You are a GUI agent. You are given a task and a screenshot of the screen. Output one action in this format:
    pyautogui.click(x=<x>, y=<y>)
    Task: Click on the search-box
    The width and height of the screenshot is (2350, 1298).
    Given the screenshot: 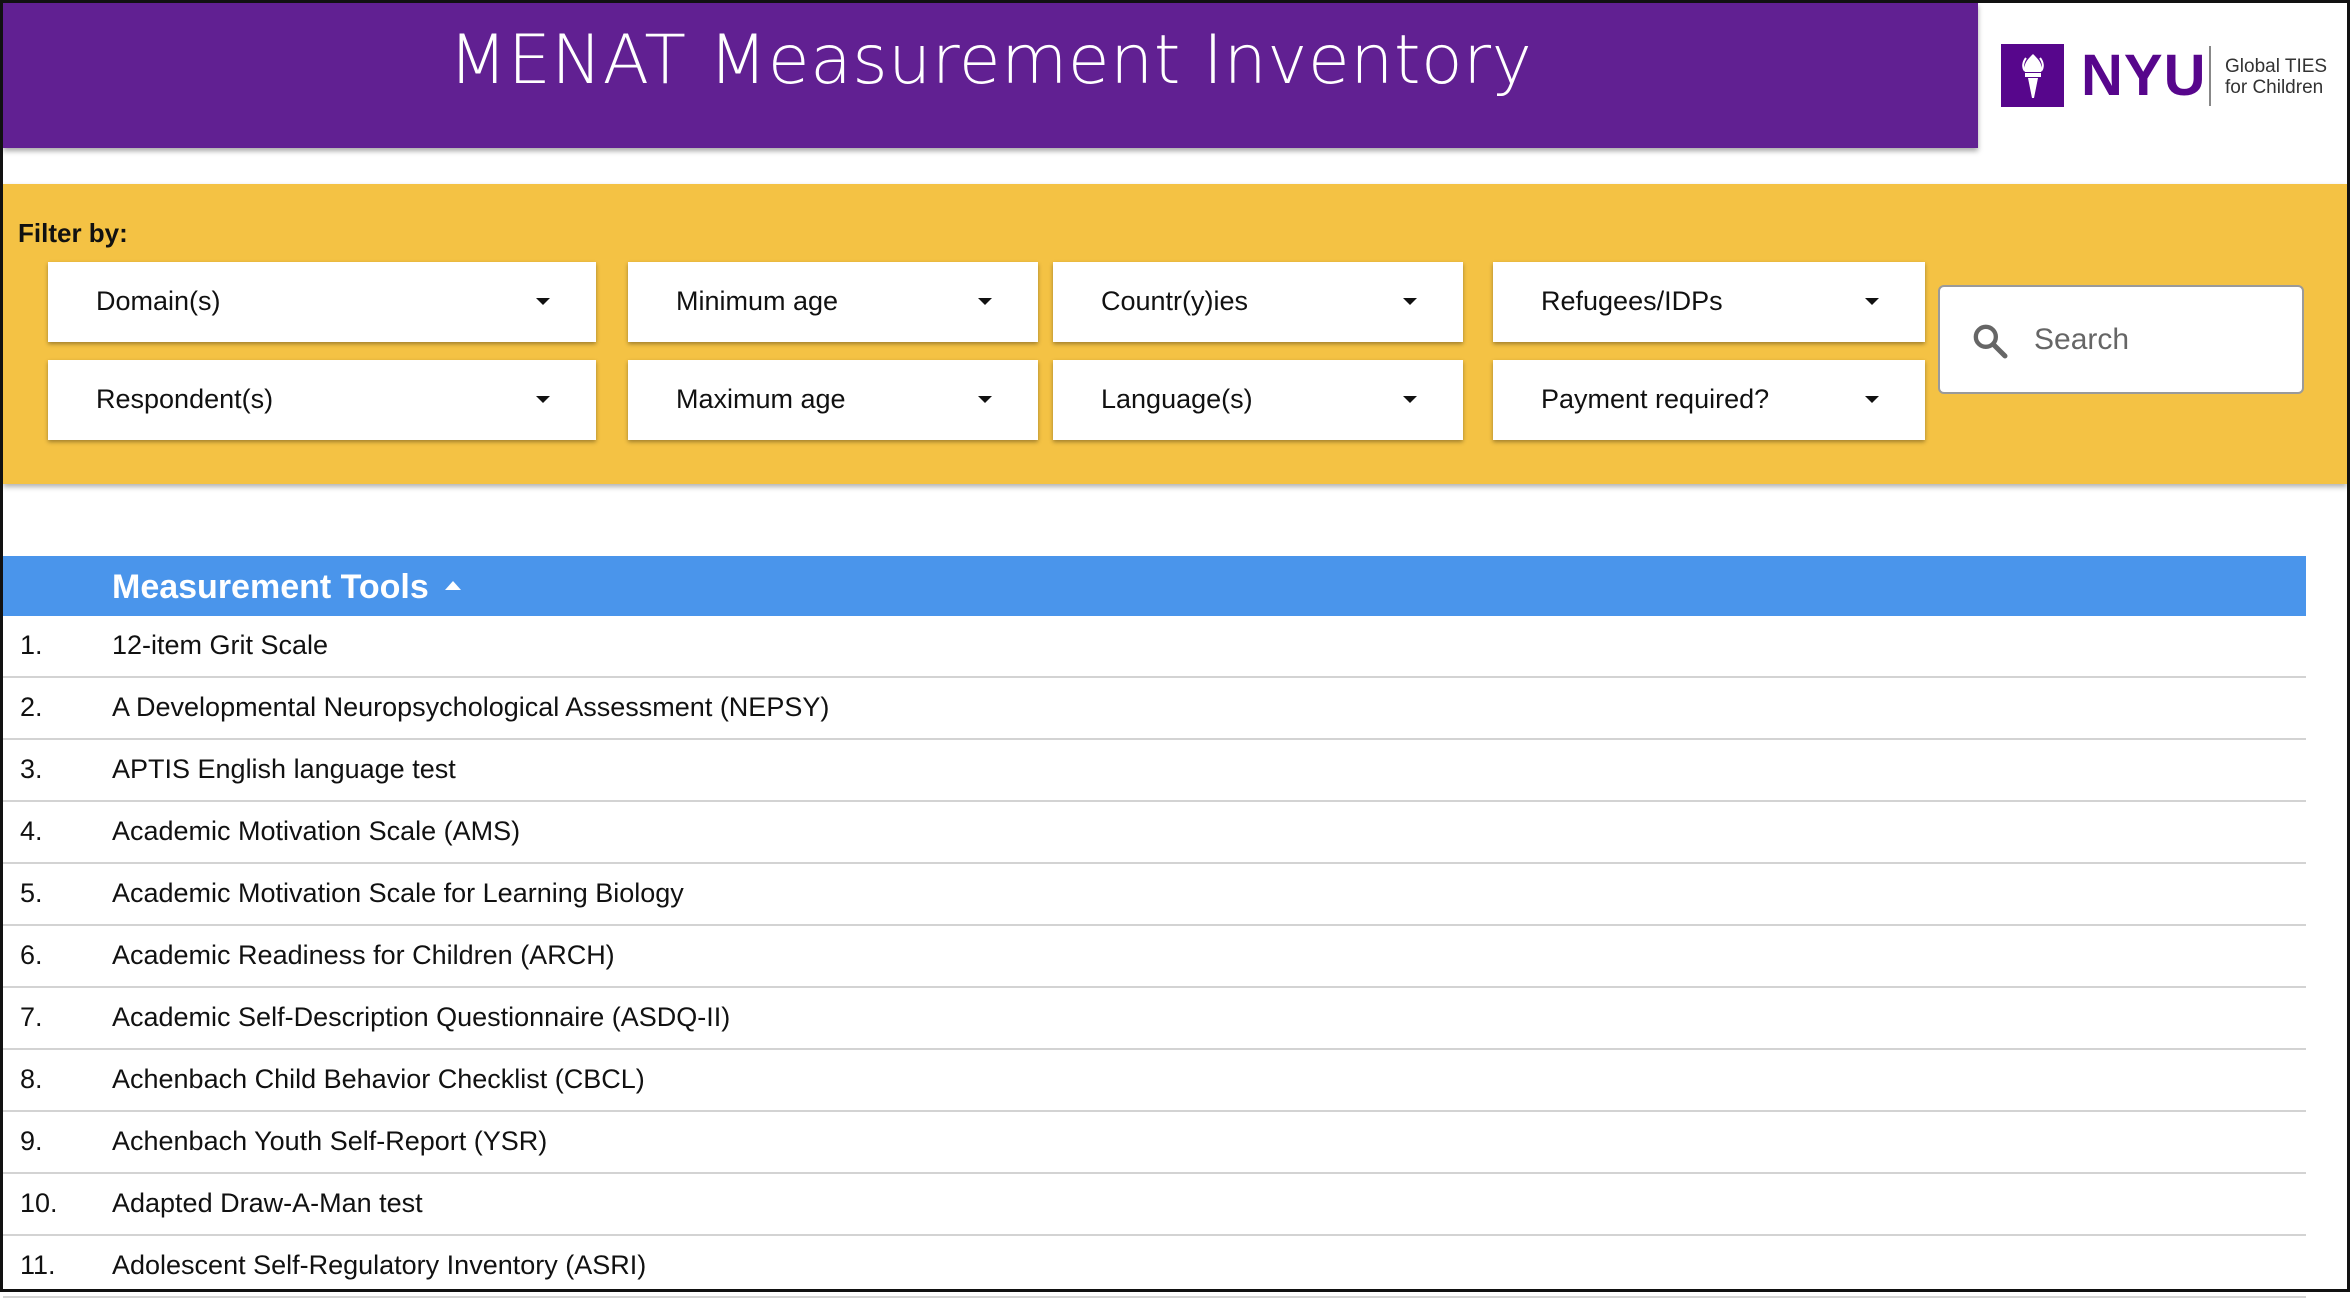 What is the action you would take?
    pyautogui.click(x=2121, y=339)
    